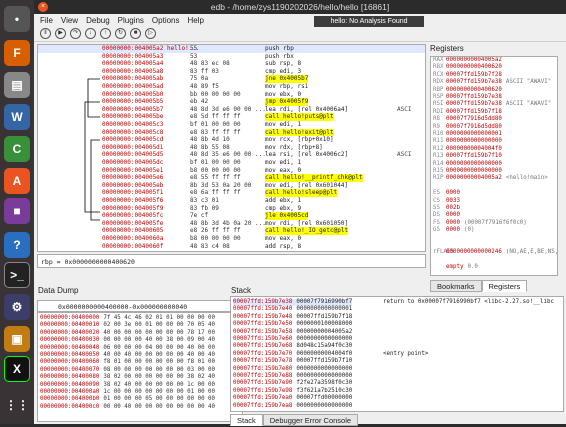 The image size is (566, 427). What do you see at coordinates (292, 361) in the screenshot?
I see `stack-row: 00007ffd:159b7e78 00007ffd159b7f10` at bounding box center [292, 361].